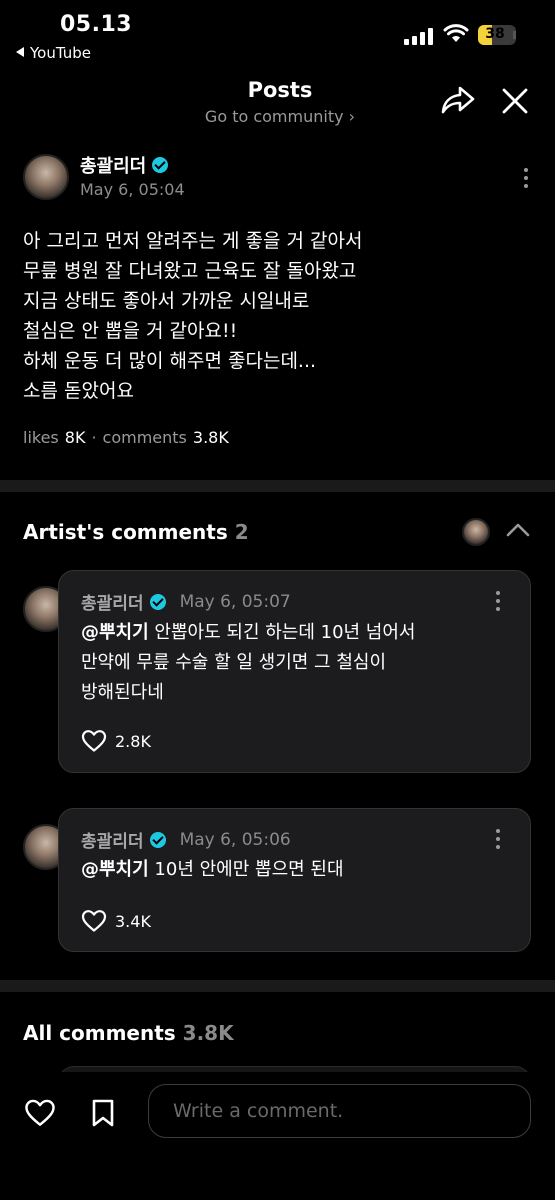 This screenshot has height=1200, width=555. I want to click on status-time: 05.13, so click(96, 24).